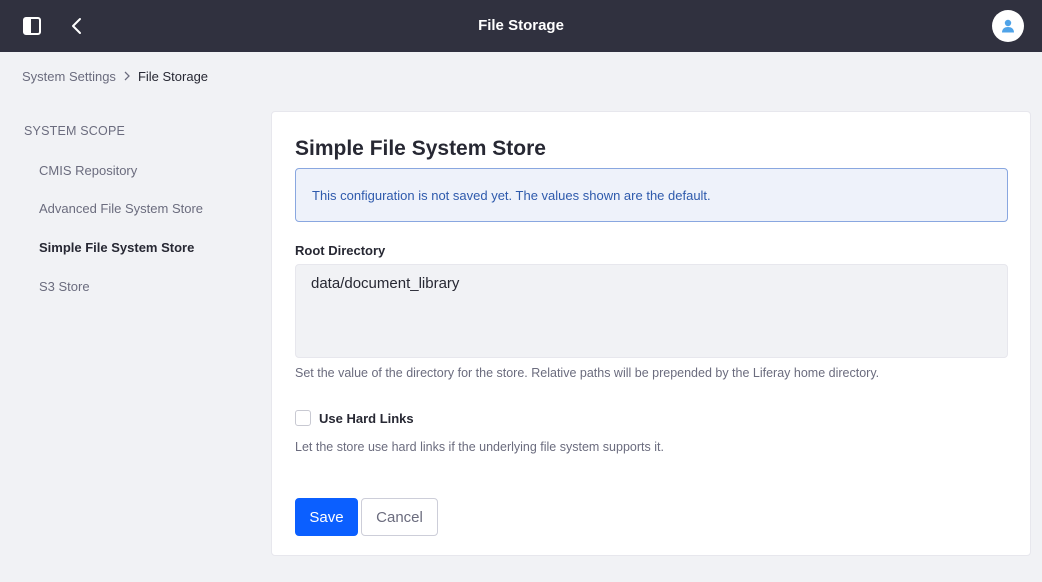 This screenshot has width=1042, height=582. What do you see at coordinates (326, 517) in the screenshot?
I see `save-button: Save` at bounding box center [326, 517].